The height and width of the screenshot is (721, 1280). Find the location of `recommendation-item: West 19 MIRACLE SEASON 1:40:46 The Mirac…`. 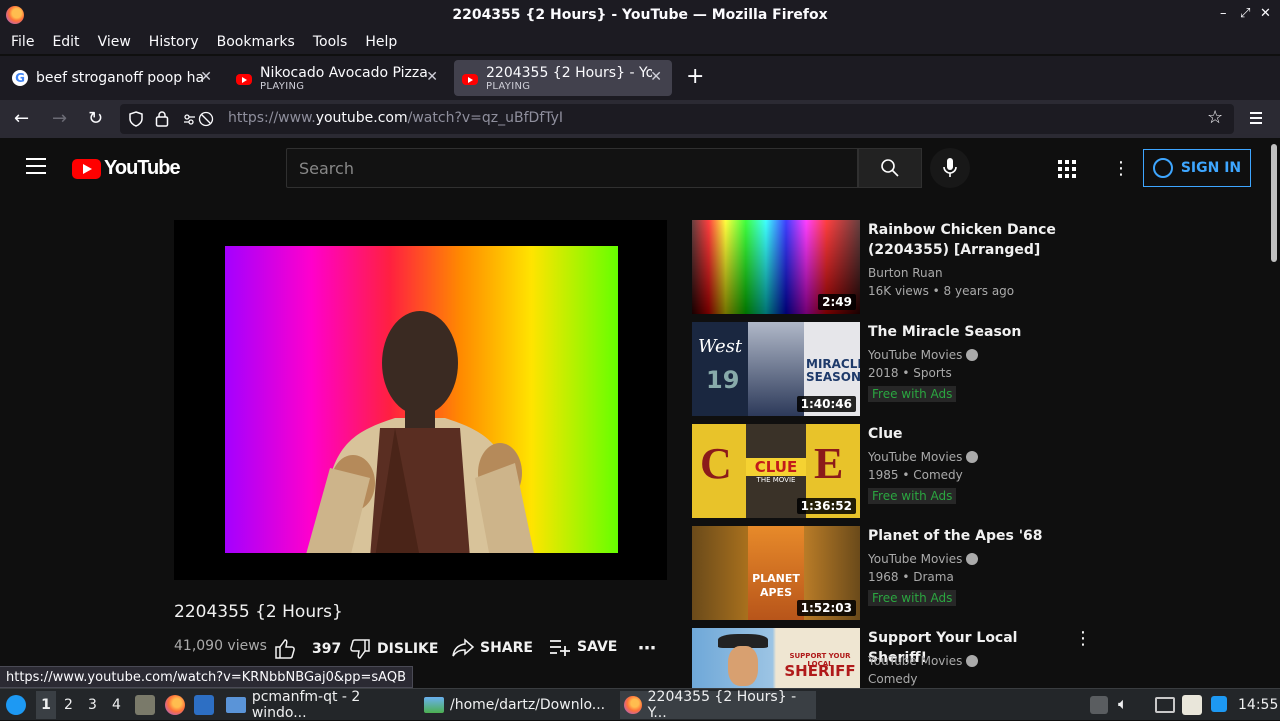

recommendation-item: West 19 MIRACLE SEASON 1:40:46 The Mirac… is located at coordinates (892, 370).